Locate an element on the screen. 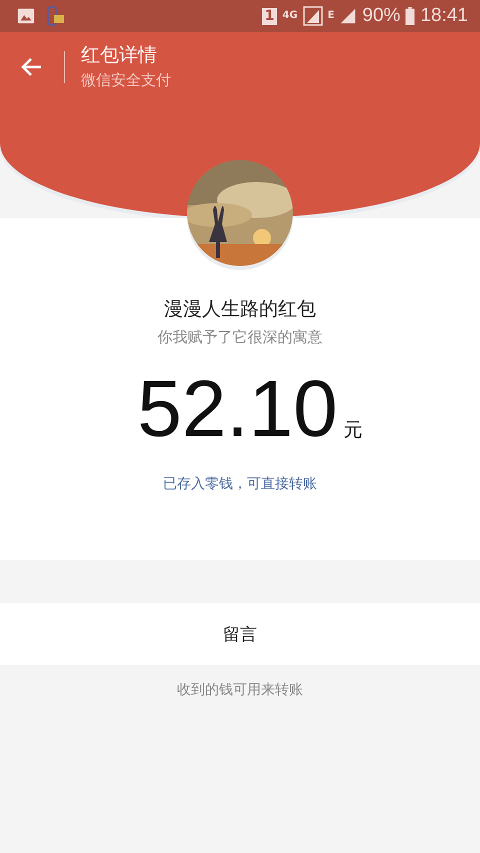 Image resolution: width=480 pixels, height=853 pixels. message-button: 留言 is located at coordinates (240, 634).